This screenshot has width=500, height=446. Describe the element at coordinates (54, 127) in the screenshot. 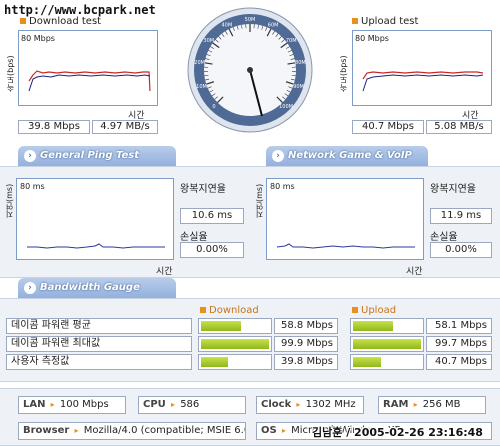

I see `download-speed-mbps: 39.8 Mbps` at that location.